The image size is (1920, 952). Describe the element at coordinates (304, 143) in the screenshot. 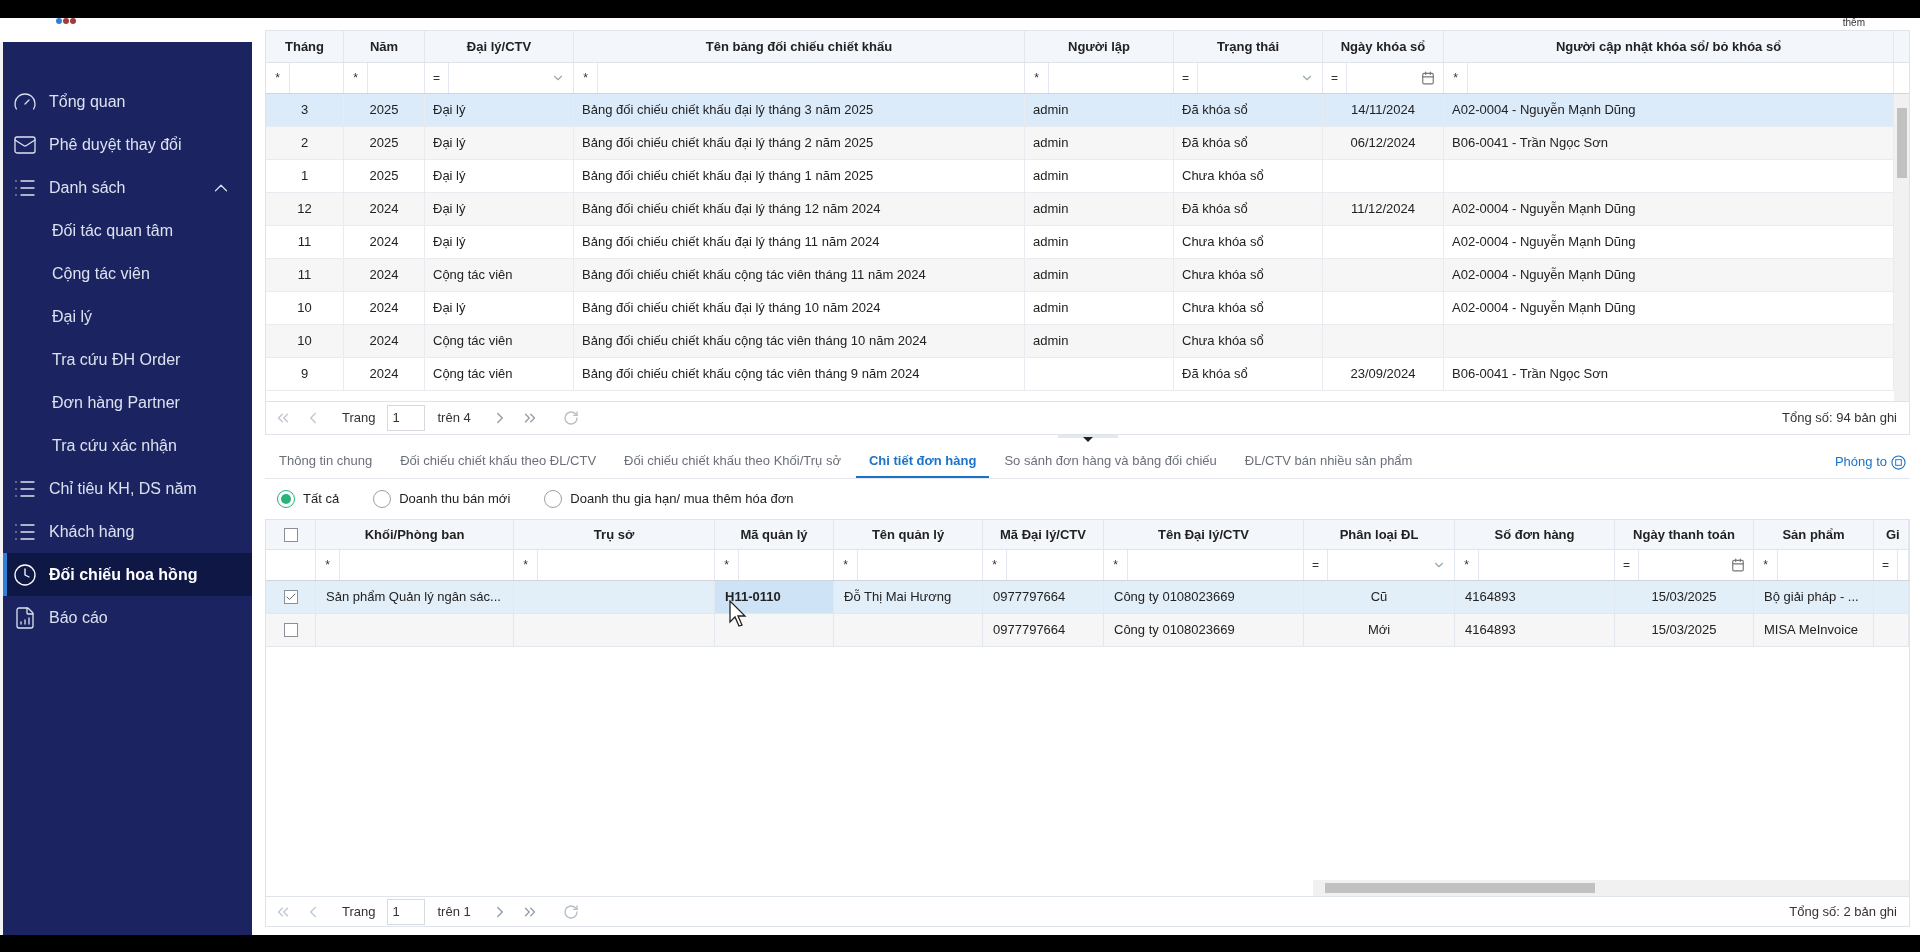

I see `table-cell-text: 2` at that location.